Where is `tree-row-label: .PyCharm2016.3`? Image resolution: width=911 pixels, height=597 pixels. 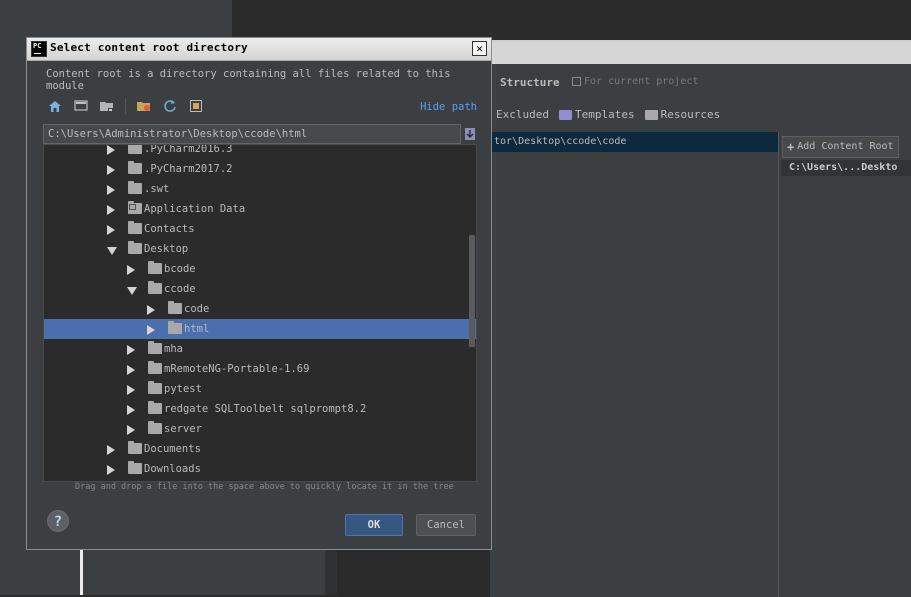 tree-row-label: .PyCharm2016.3 is located at coordinates (188, 149).